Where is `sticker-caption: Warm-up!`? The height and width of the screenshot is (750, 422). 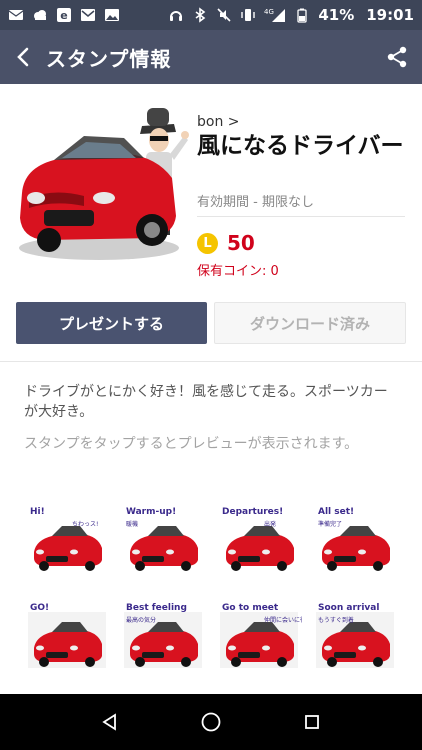 sticker-caption: Warm-up! is located at coordinates (151, 512).